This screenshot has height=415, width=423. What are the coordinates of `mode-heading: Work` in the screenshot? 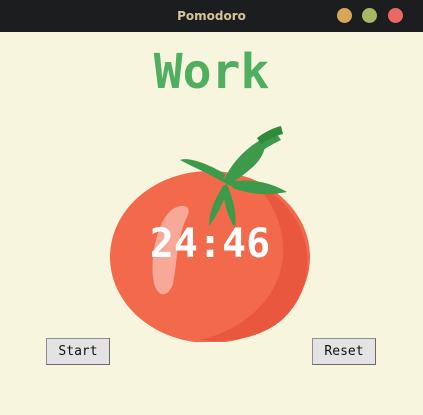 It's located at (211, 72).